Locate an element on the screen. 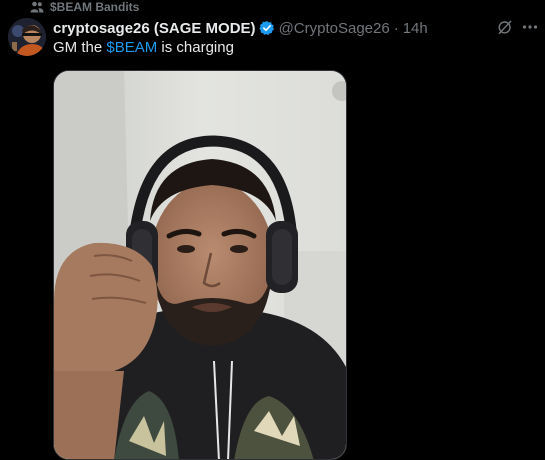  display-name: cryptosage26 (SAGE MODE) is located at coordinates (154, 28).